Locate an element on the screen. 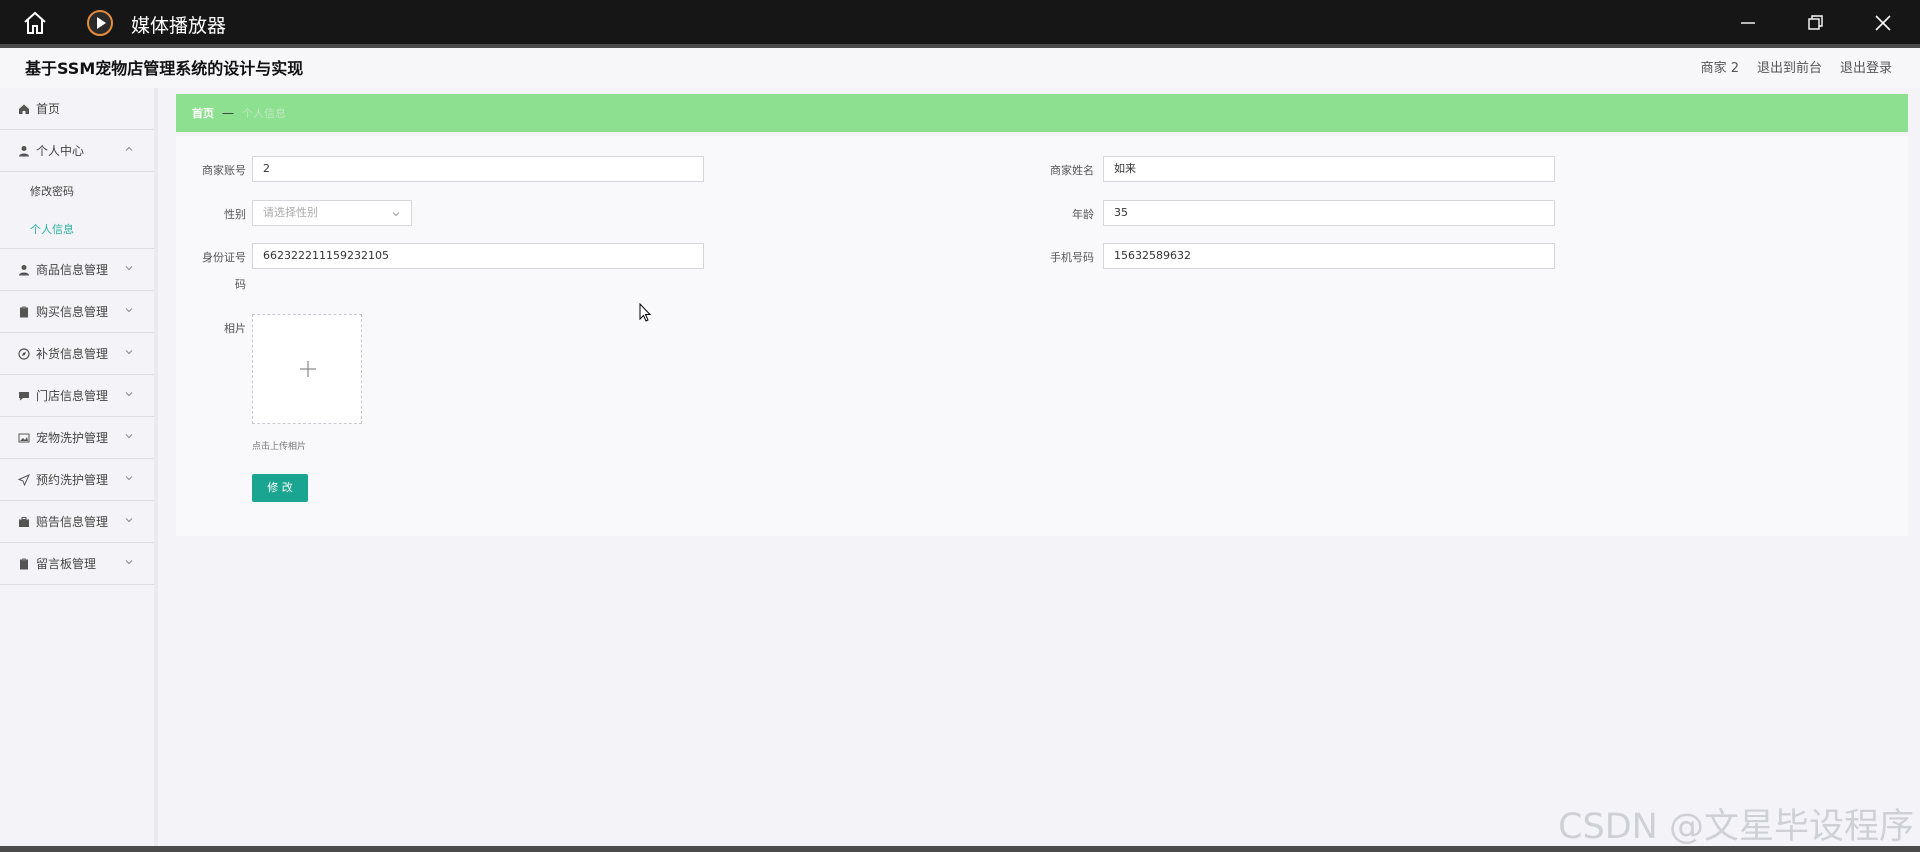 The width and height of the screenshot is (1920, 852). sidebar-item-label: 赔告信息管理 is located at coordinates (72, 522).